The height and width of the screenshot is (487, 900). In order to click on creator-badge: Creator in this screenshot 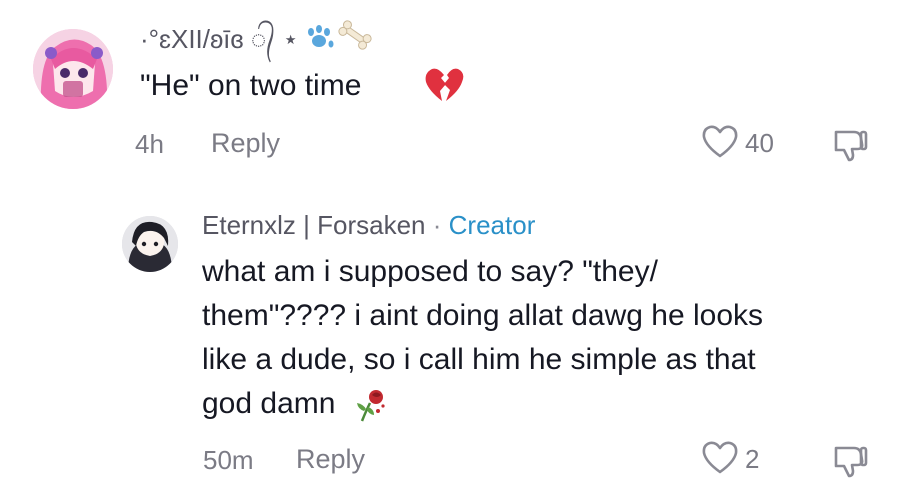, I will do `click(492, 225)`.